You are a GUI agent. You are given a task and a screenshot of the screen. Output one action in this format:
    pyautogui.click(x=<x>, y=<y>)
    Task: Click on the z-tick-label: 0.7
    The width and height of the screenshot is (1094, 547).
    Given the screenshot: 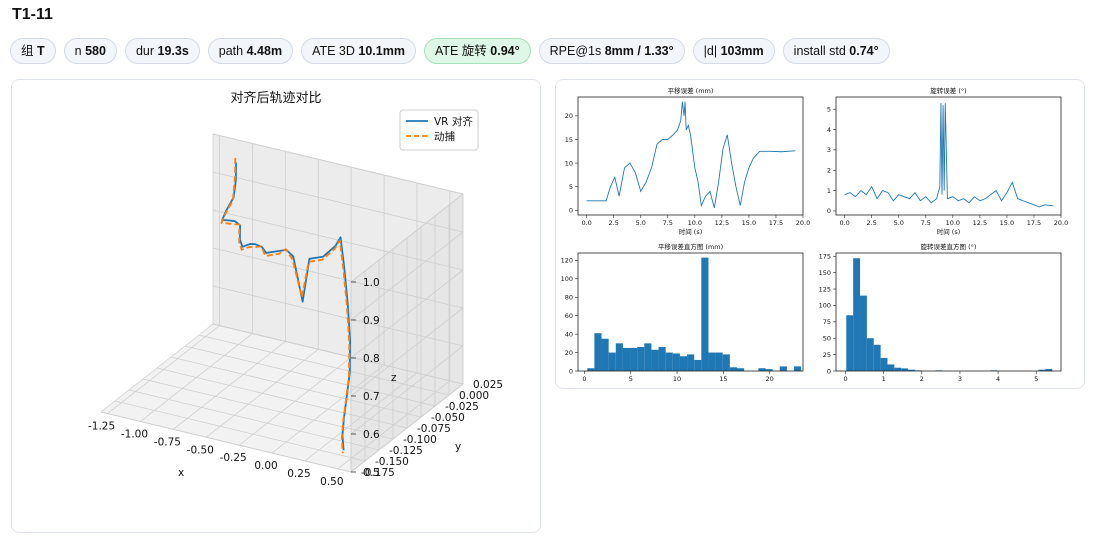 What is the action you would take?
    pyautogui.click(x=371, y=397)
    